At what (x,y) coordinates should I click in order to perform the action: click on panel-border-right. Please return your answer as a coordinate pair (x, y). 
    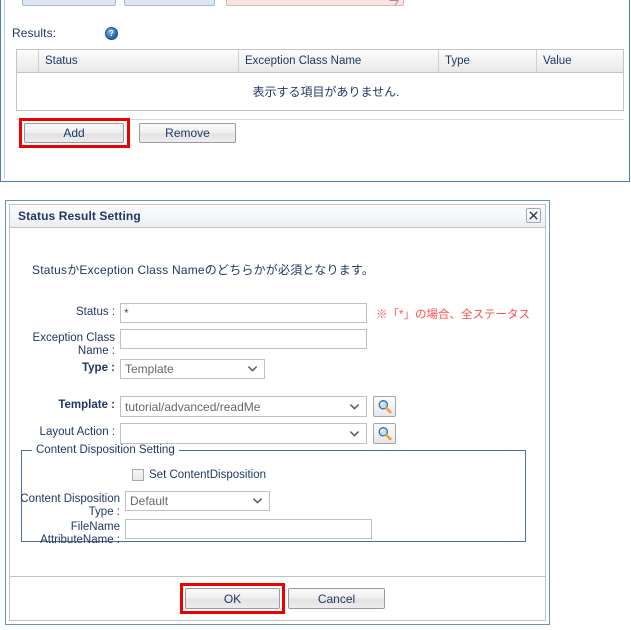
    Looking at the image, I should click on (629, 91).